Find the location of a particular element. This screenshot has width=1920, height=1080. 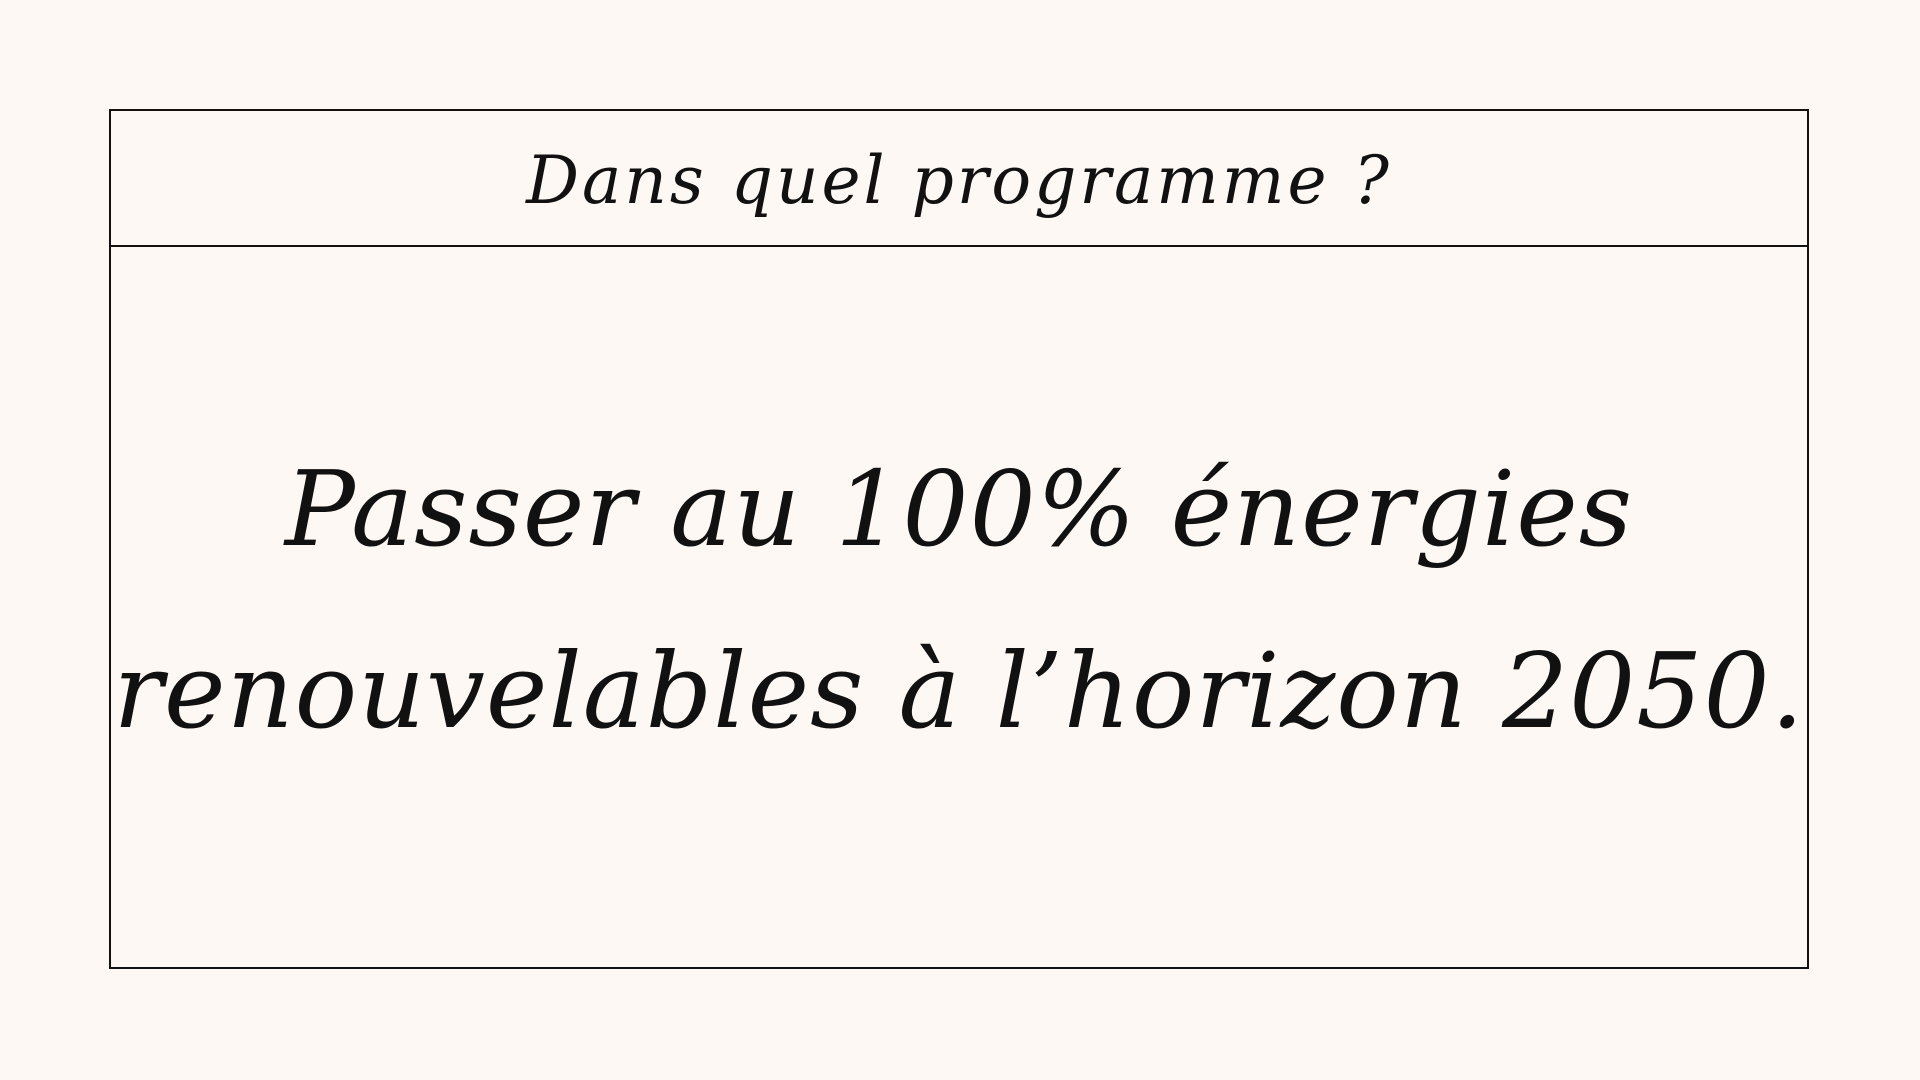

statement-line-2: renouvelables à l’horizon 2050. is located at coordinates (959, 691).